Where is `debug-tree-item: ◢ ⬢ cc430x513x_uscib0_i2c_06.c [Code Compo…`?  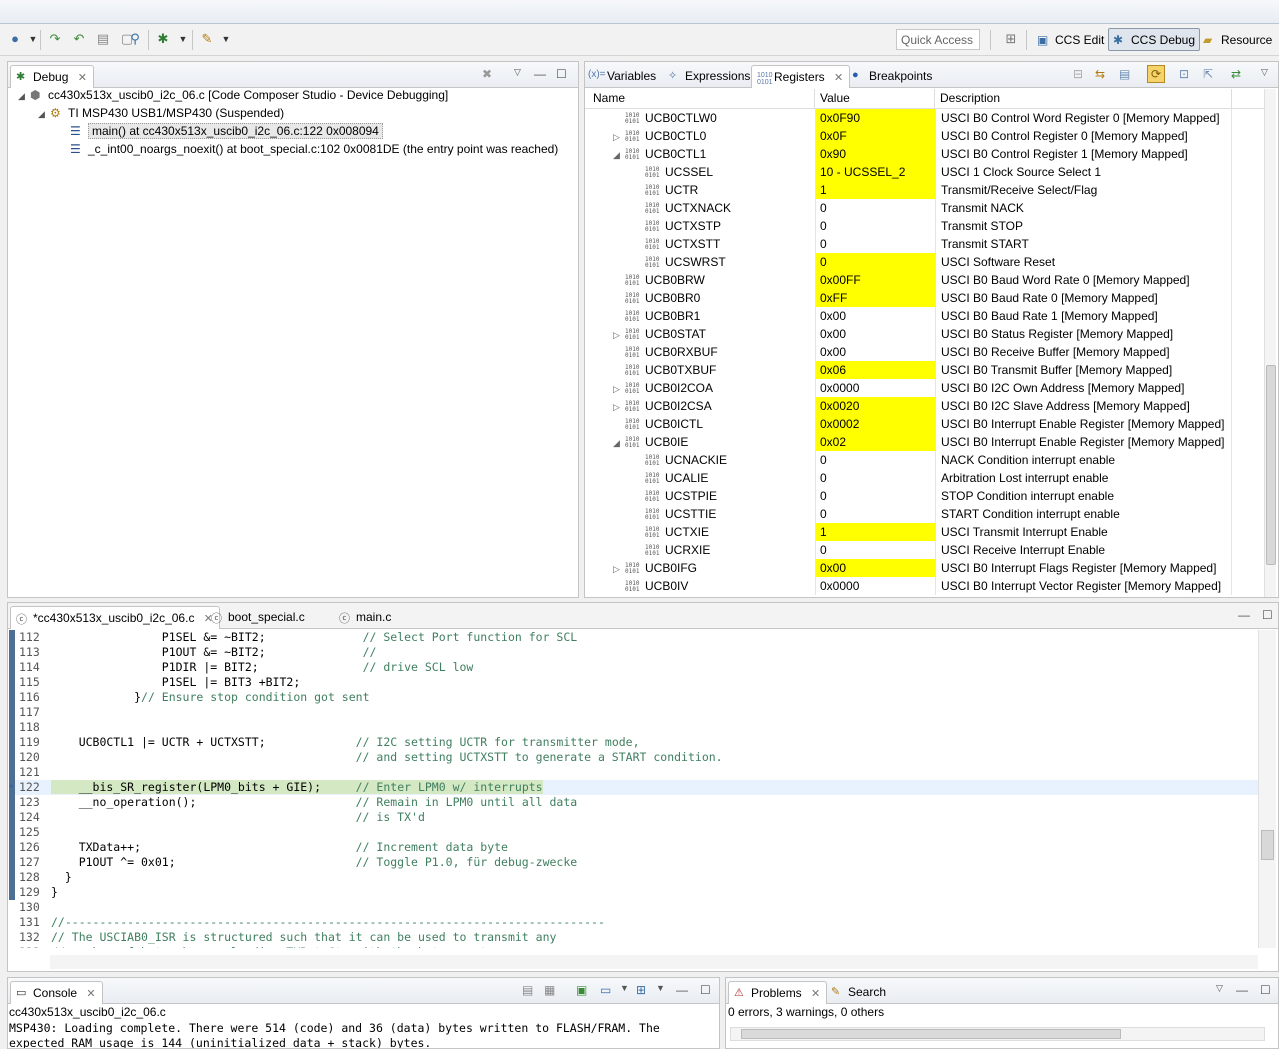 debug-tree-item: ◢ ⬢ cc430x513x_uscib0_i2c_06.c [Code Compo… is located at coordinates (233, 95).